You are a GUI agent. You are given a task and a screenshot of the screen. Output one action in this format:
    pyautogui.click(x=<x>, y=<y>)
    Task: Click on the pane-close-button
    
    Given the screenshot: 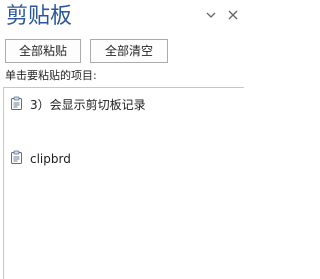 What is the action you would take?
    pyautogui.click(x=233, y=15)
    